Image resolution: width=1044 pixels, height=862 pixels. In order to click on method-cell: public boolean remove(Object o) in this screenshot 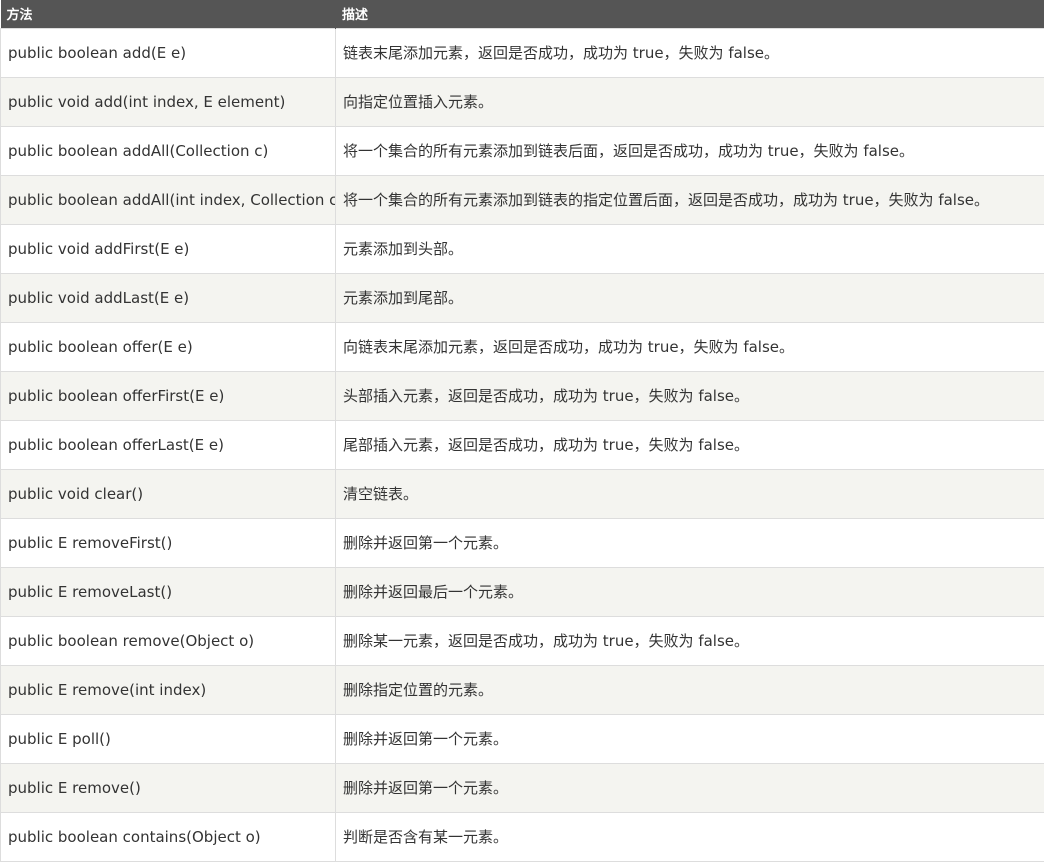, I will do `click(168, 640)`.